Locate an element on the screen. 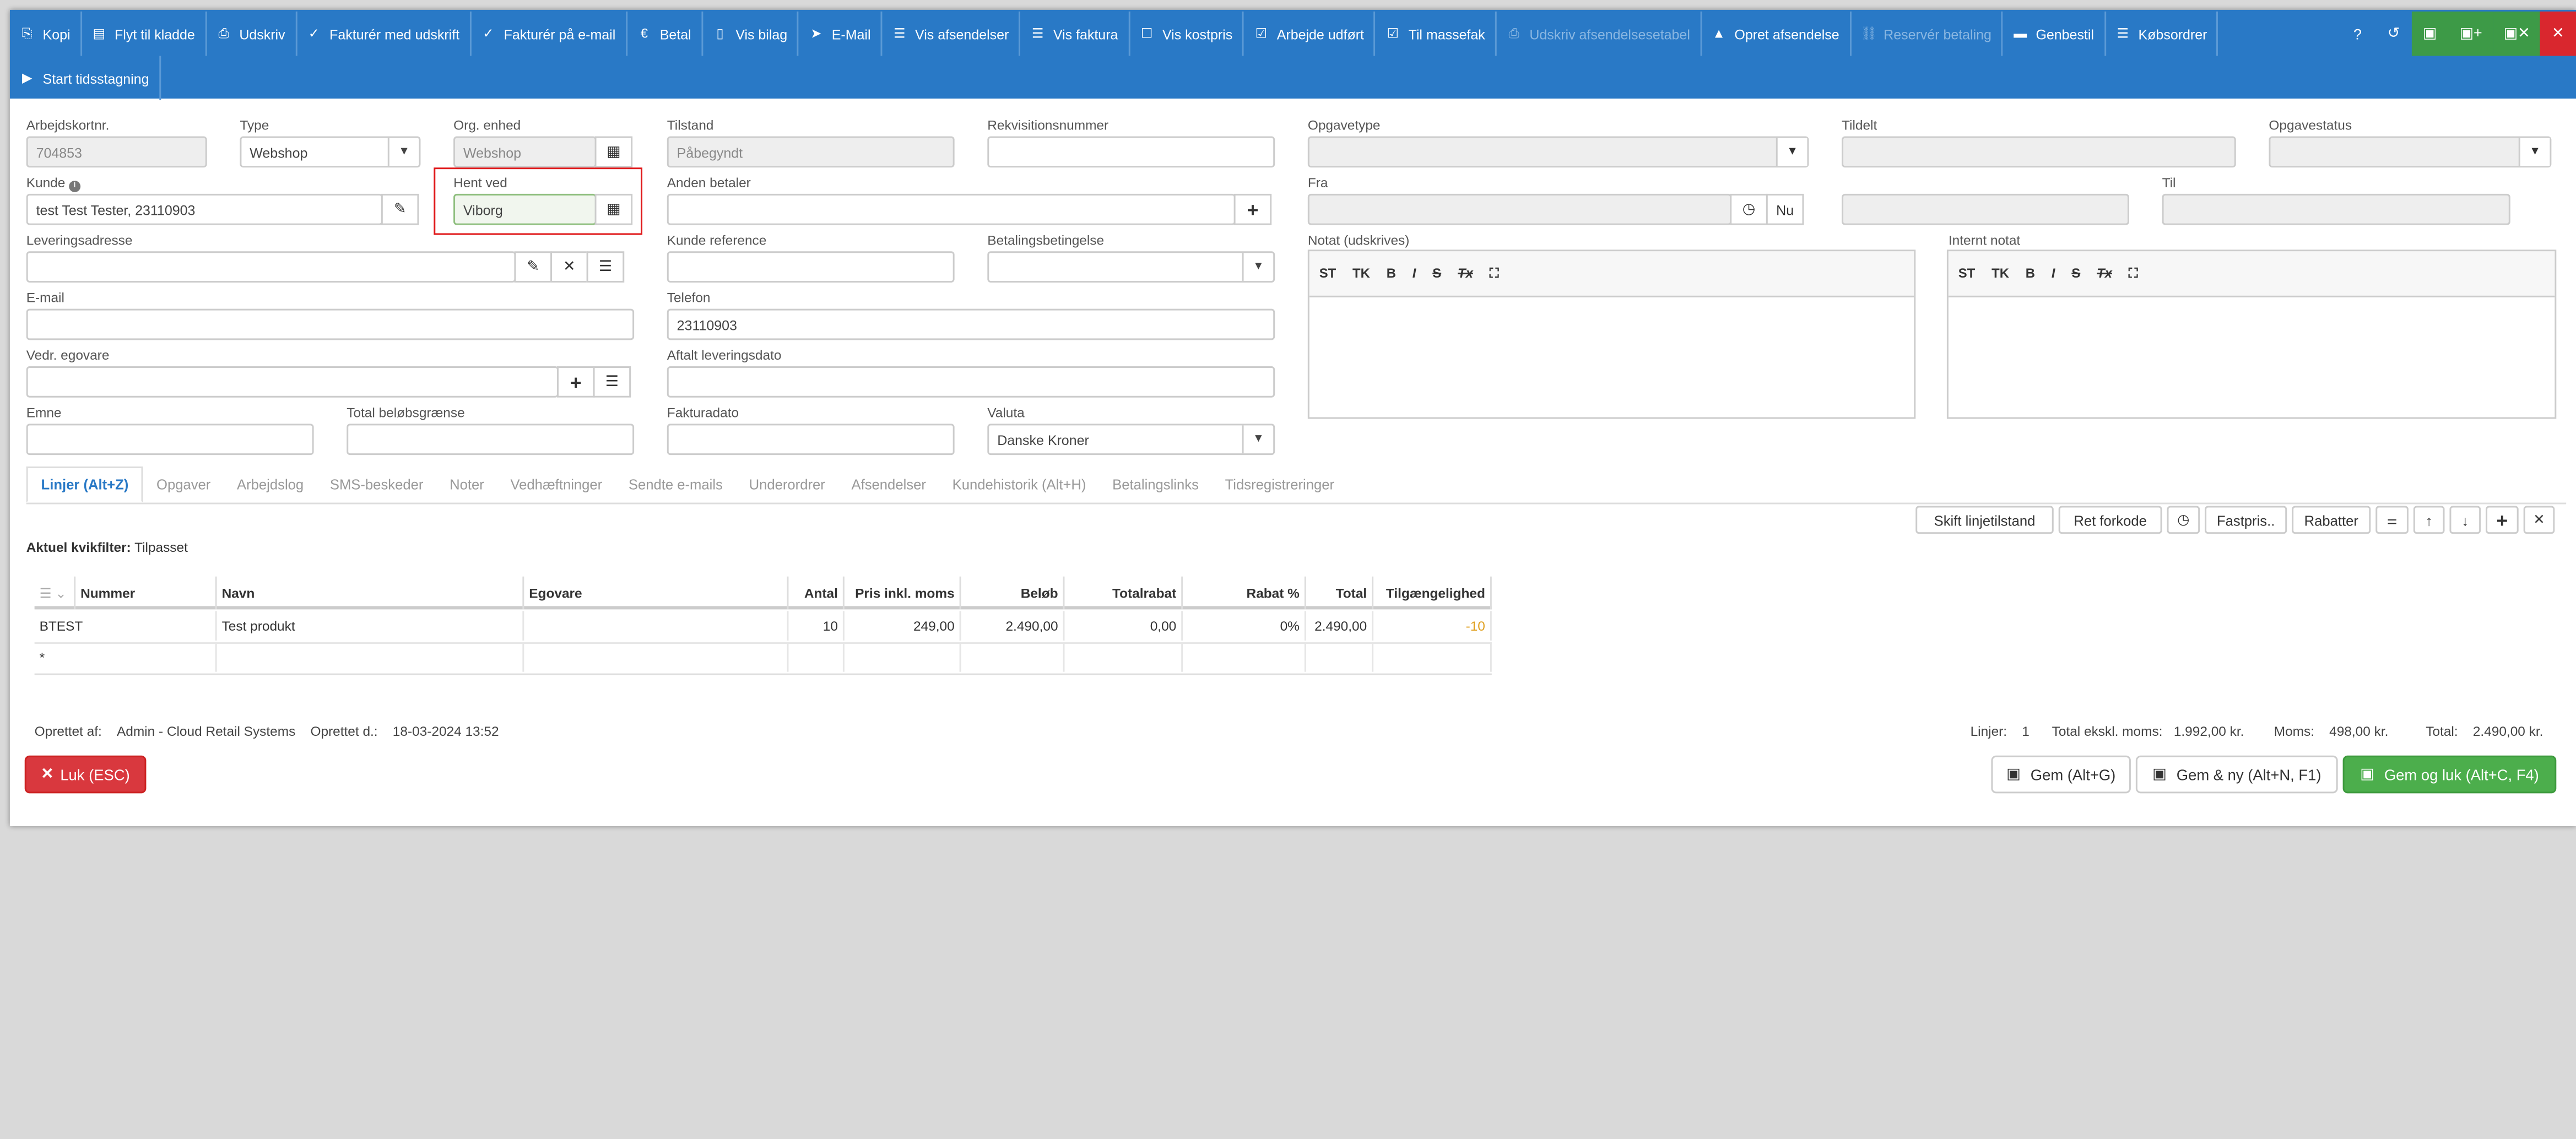  toolbar-button-flyt-til-kladde: ▤ Flyt til kladde is located at coordinates (144, 33).